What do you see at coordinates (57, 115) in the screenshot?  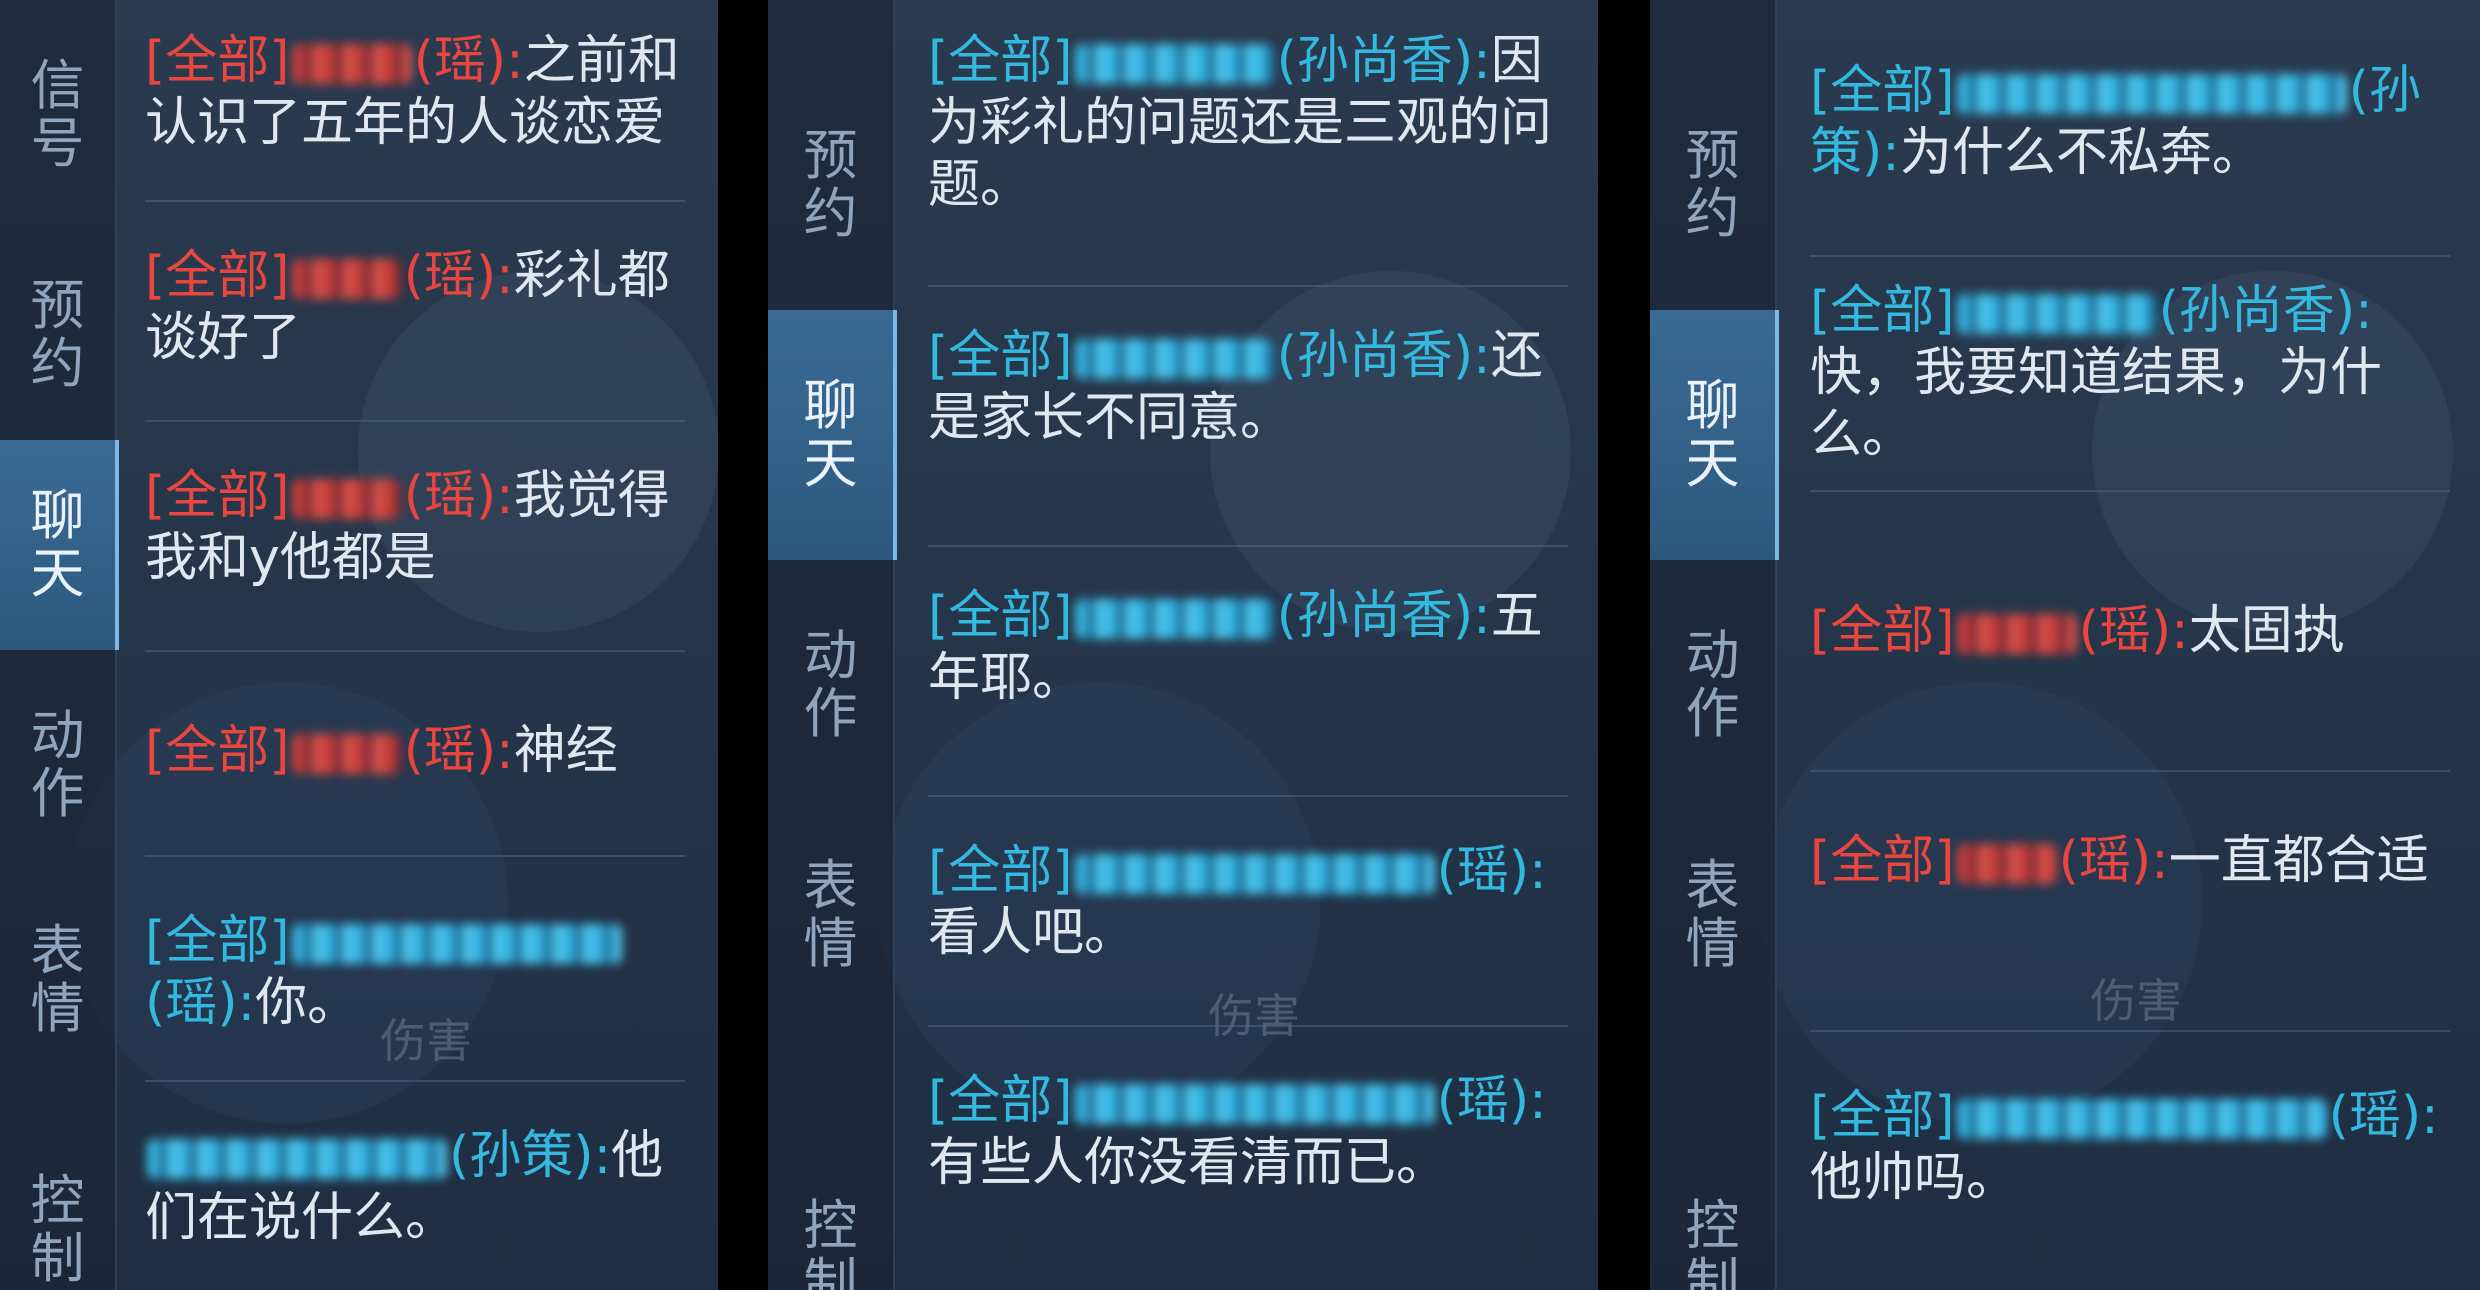 I see `sidebar-tab-1: 信号` at bounding box center [57, 115].